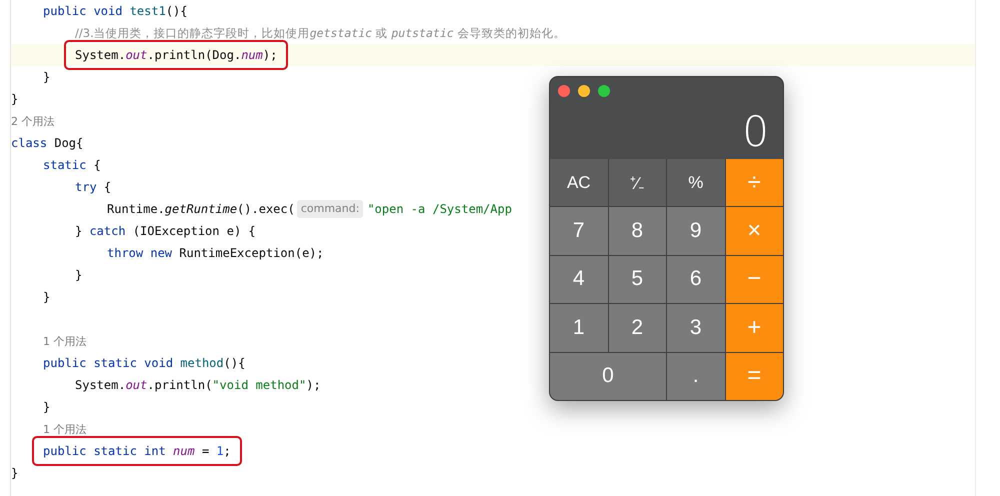 Image resolution: width=1000 pixels, height=496 pixels. I want to click on usage-hint: 2 个用法, so click(32, 121).